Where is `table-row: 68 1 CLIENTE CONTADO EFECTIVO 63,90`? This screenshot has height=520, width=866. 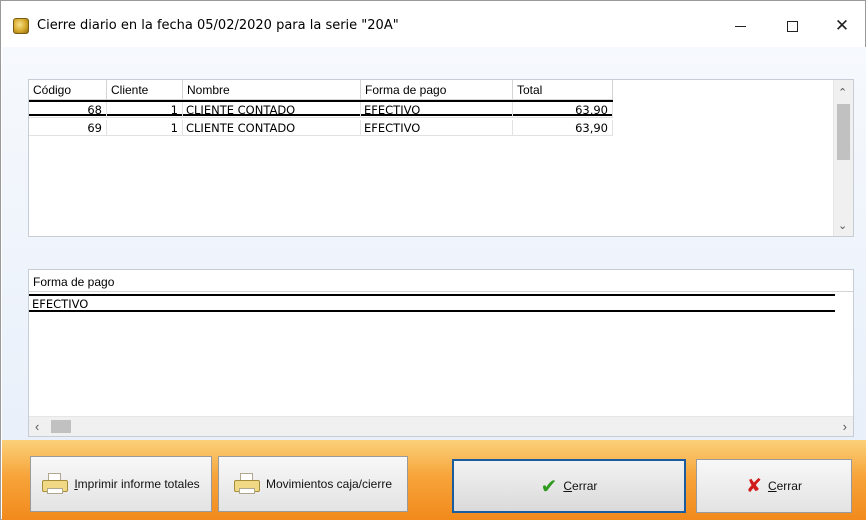 table-row: 68 1 CLIENTE CONTADO EFECTIVO 63,90 is located at coordinates (321, 109).